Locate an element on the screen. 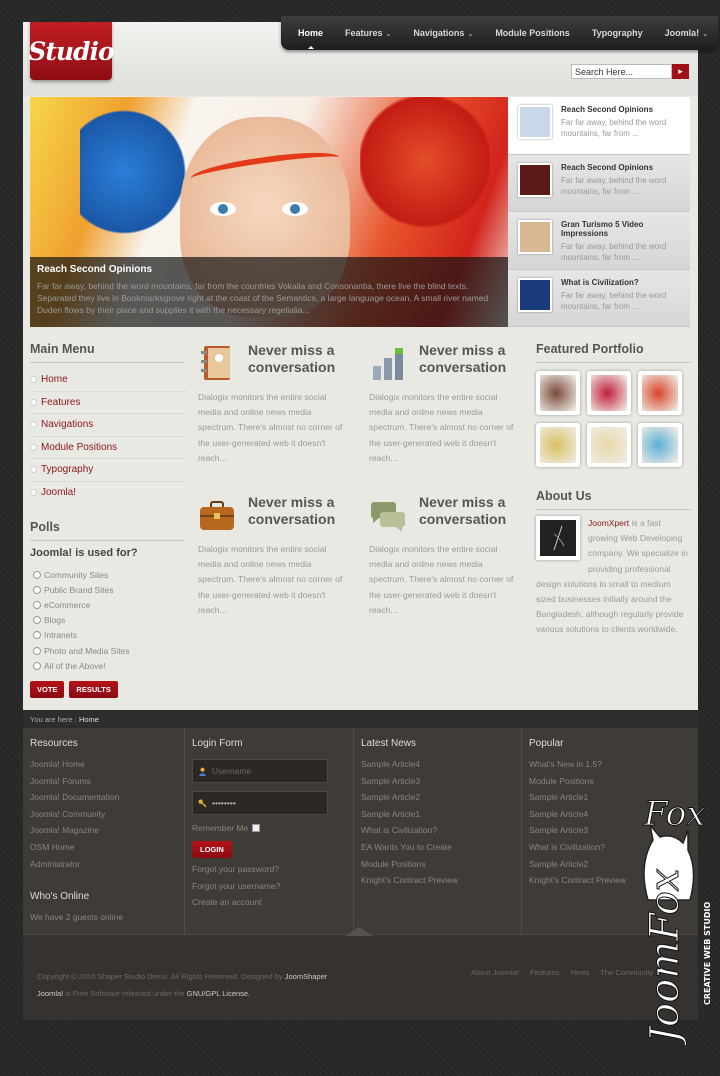 The height and width of the screenshot is (1076, 720). login-help-link: Forgot your username? is located at coordinates (269, 889).